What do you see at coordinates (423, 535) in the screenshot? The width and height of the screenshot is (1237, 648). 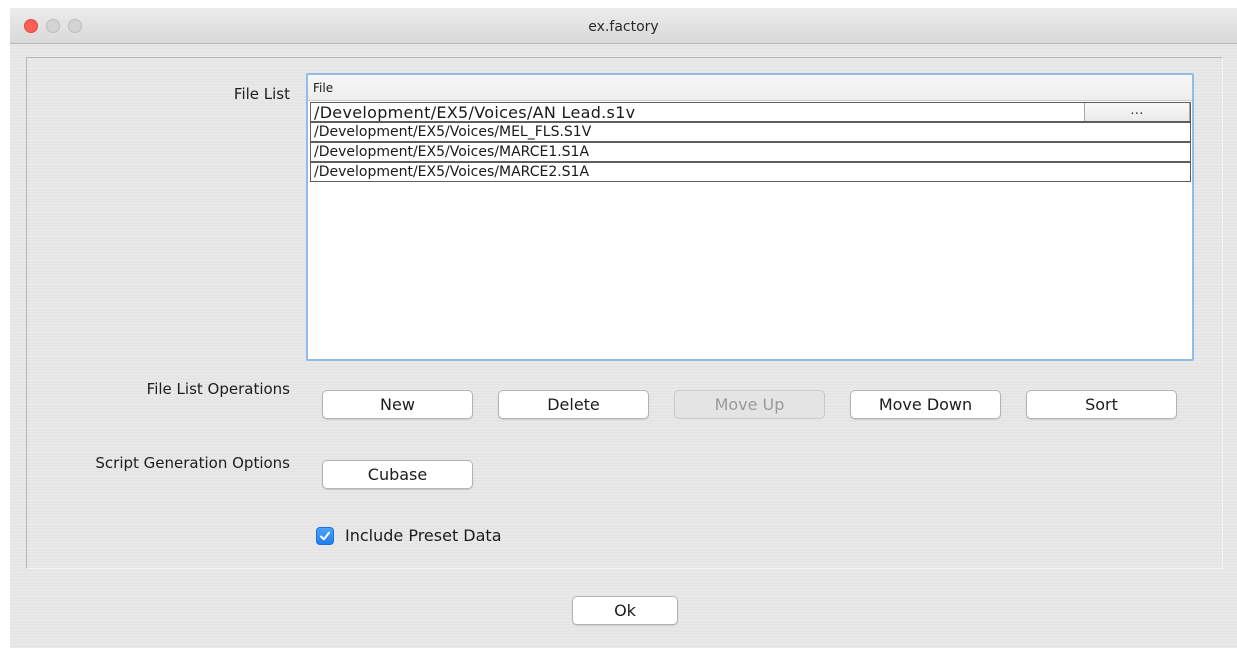 I see `include-preset-label: Include Preset Data` at bounding box center [423, 535].